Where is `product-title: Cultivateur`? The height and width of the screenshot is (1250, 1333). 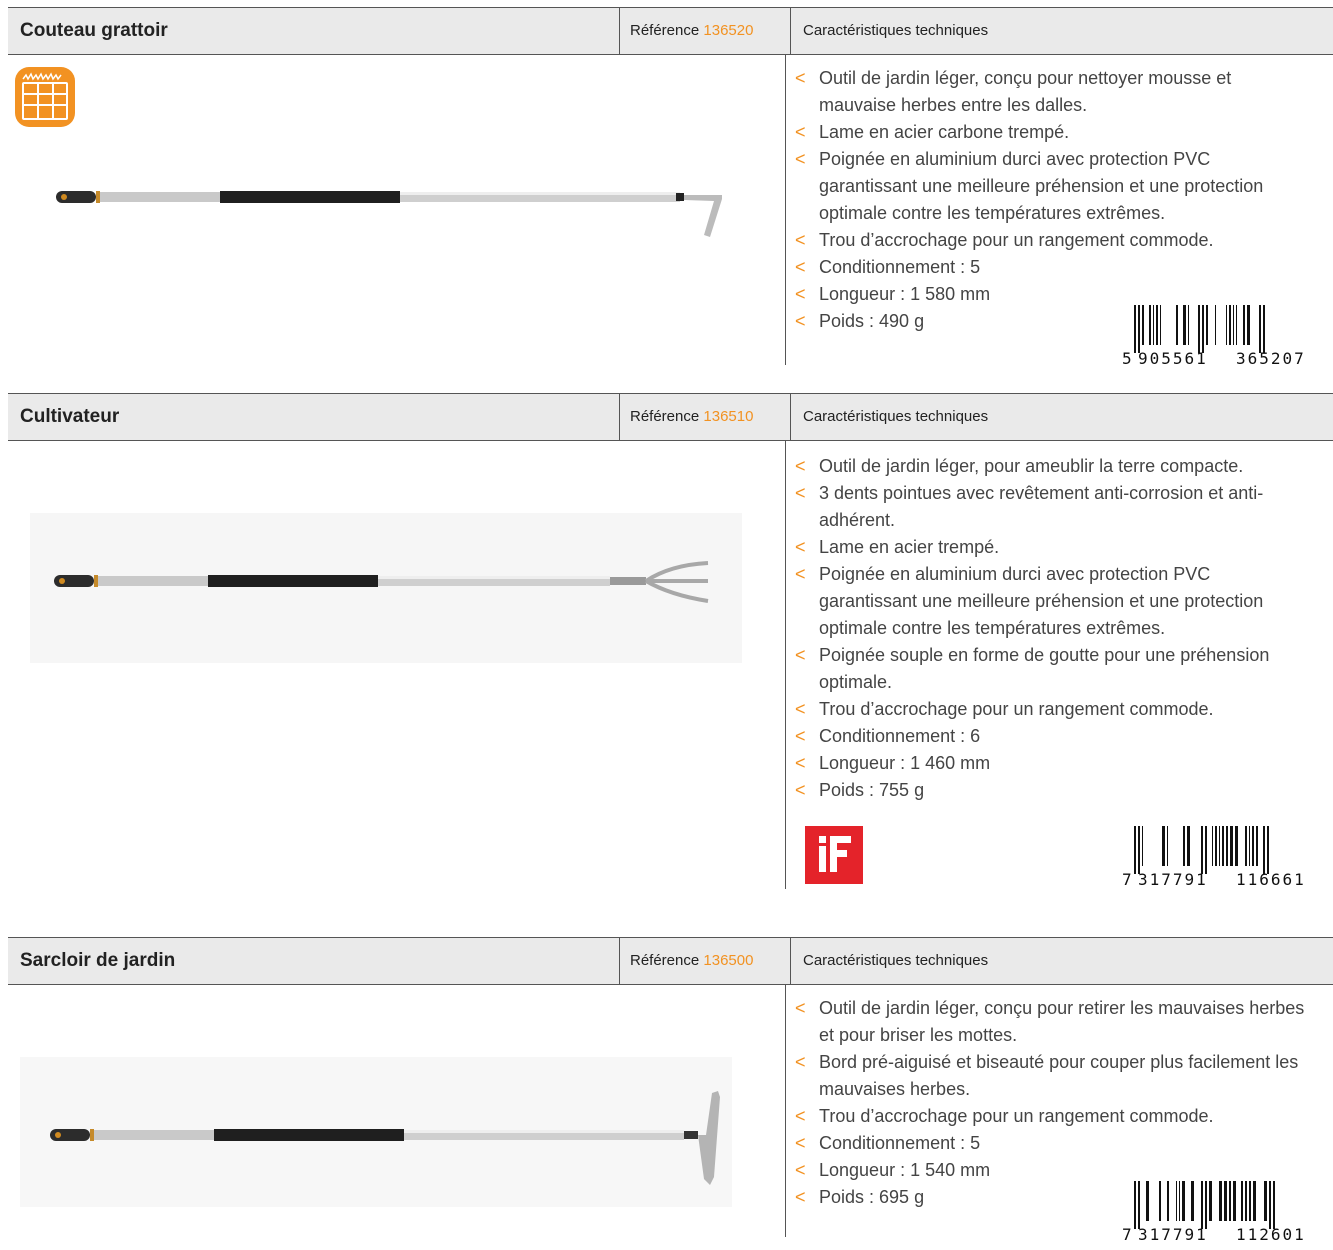 product-title: Cultivateur is located at coordinates (70, 416).